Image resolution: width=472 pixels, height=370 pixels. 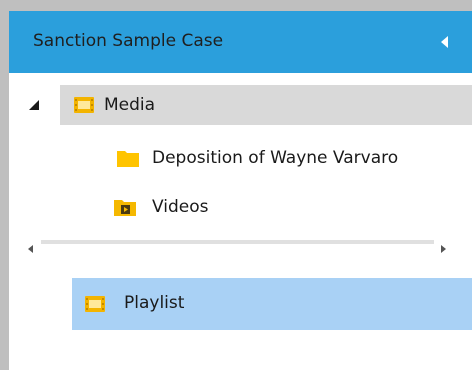 What do you see at coordinates (128, 41) in the screenshot?
I see `panel-title: Sanction Sample Case` at bounding box center [128, 41].